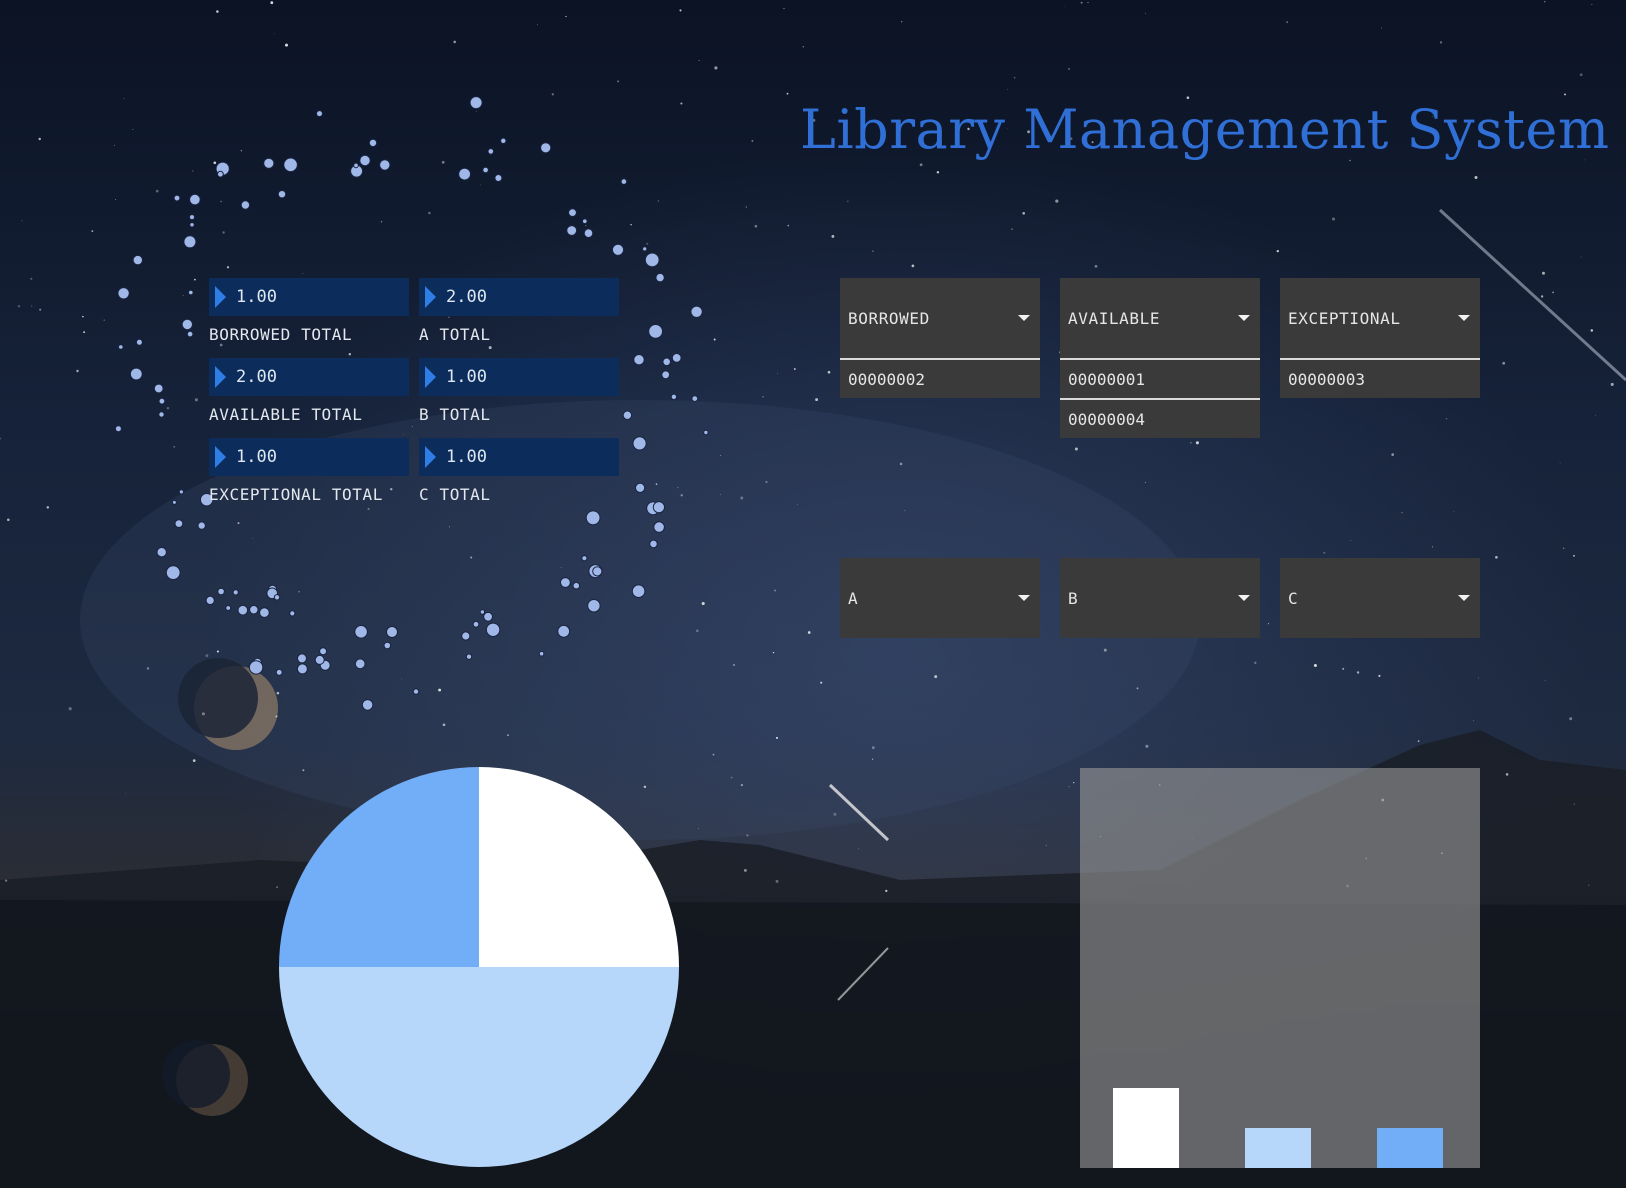 Image resolution: width=1626 pixels, height=1188 pixels. Describe the element at coordinates (256, 377) in the screenshot. I see `stat-number: 2.00` at that location.